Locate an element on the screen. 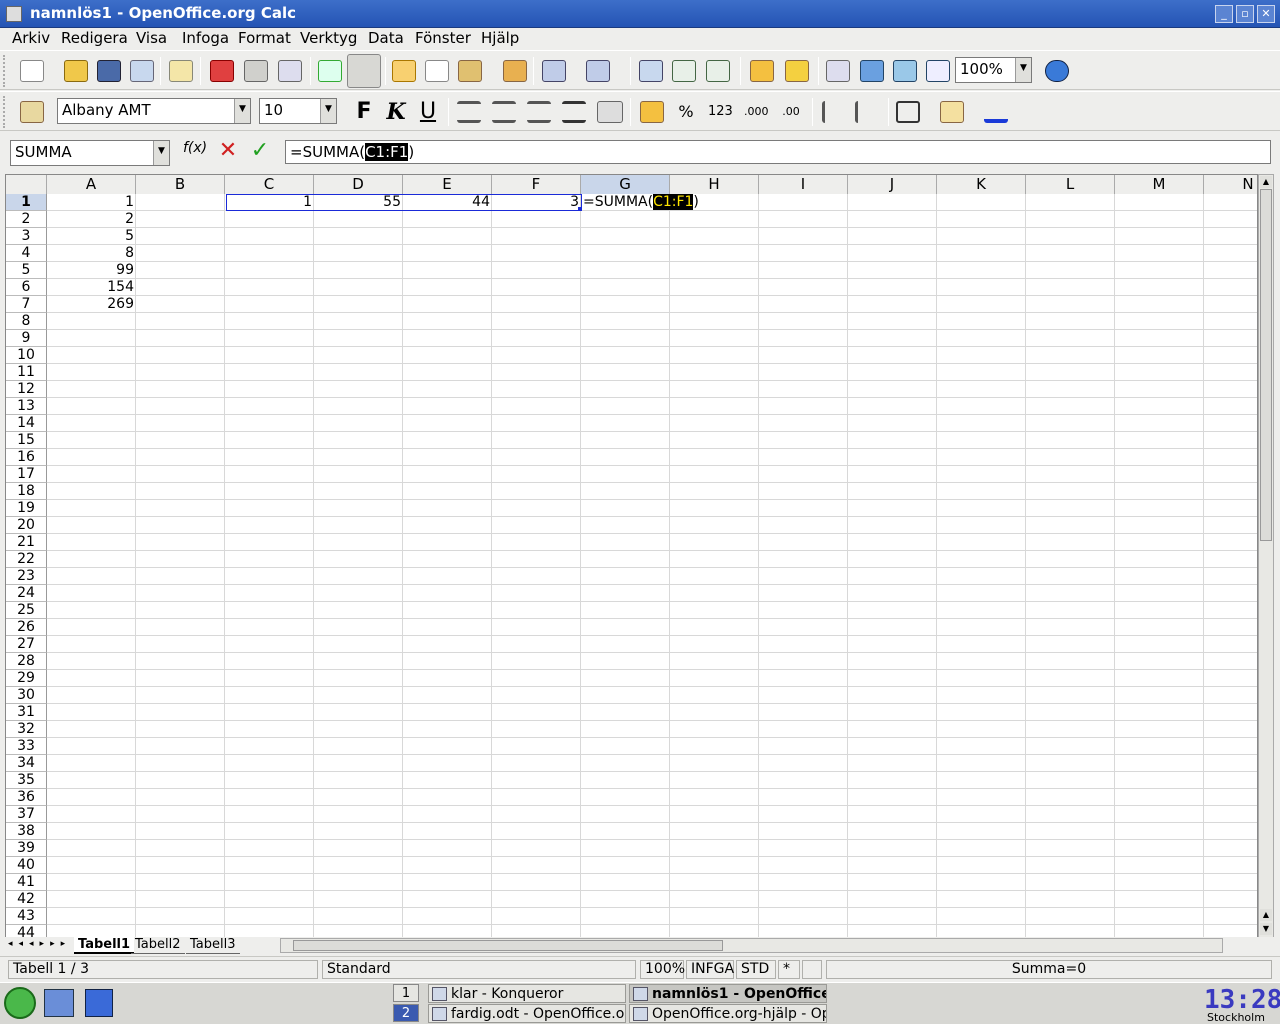  row-header-39: 39 is located at coordinates (26, 848).